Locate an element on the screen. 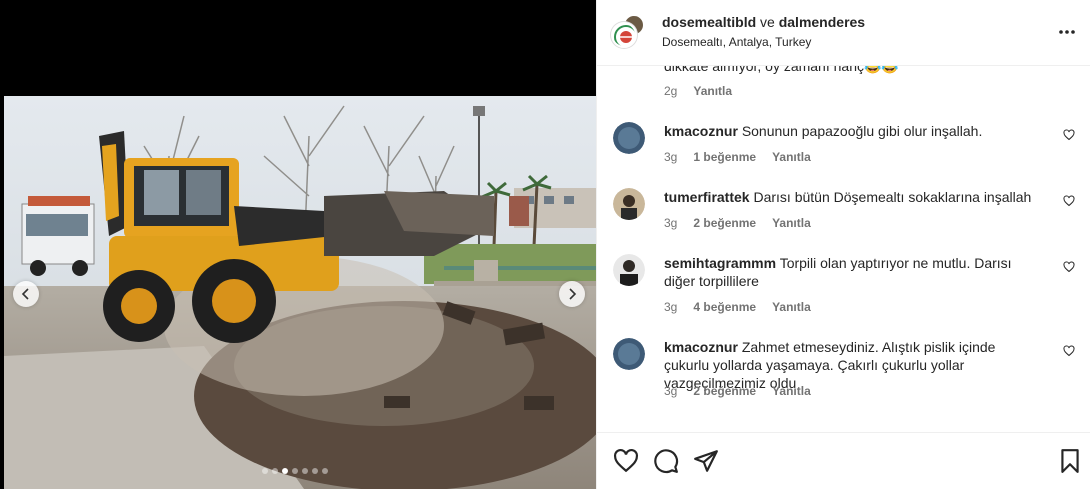  carousel-indicator is located at coordinates (295, 471).